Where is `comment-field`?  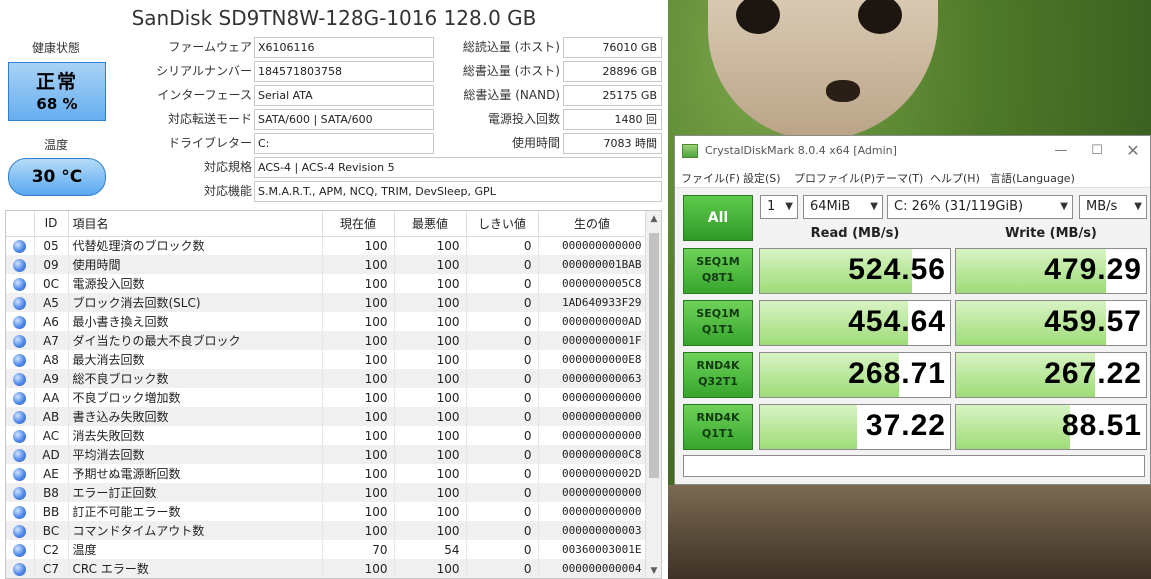 comment-field is located at coordinates (914, 466).